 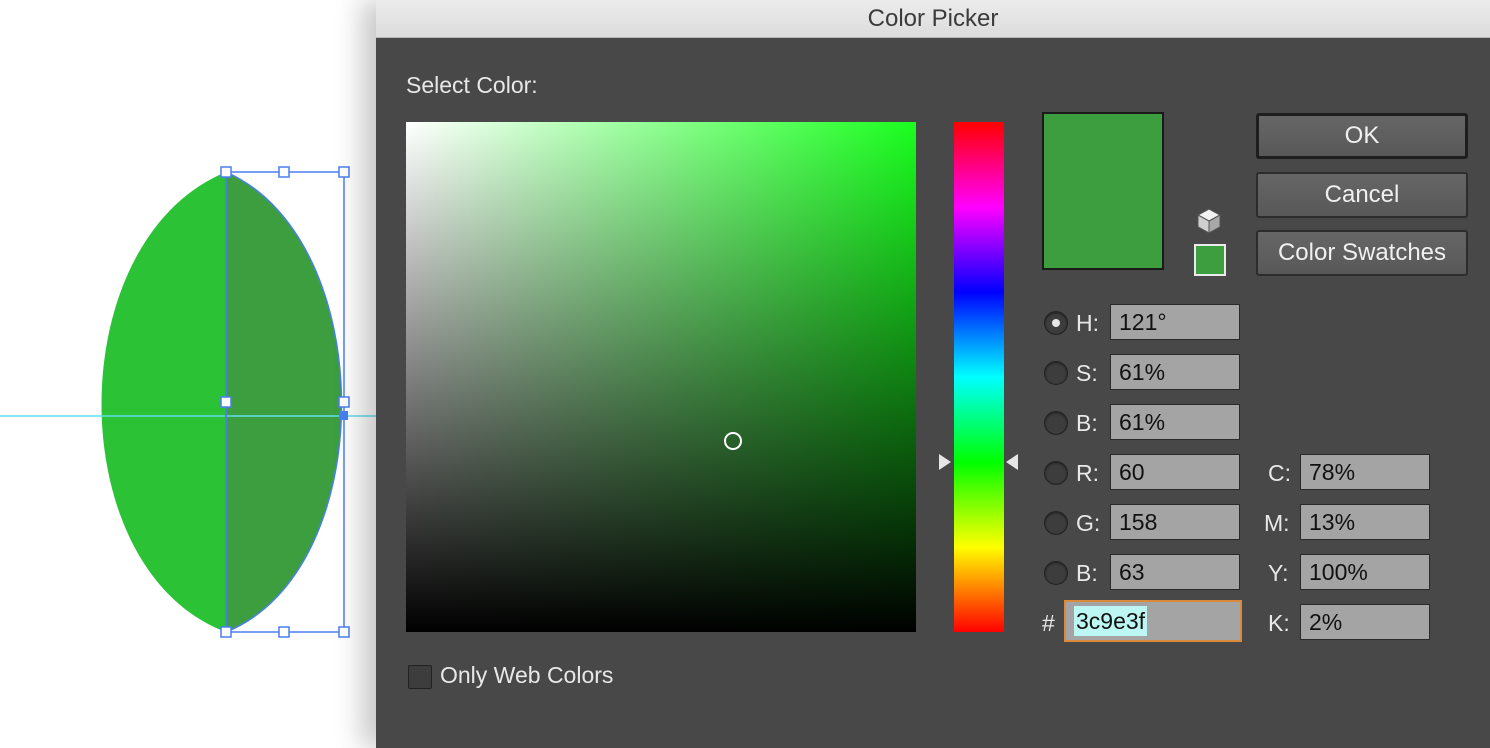 What do you see at coordinates (420, 677) in the screenshot?
I see `only-web-colors-checkbox` at bounding box center [420, 677].